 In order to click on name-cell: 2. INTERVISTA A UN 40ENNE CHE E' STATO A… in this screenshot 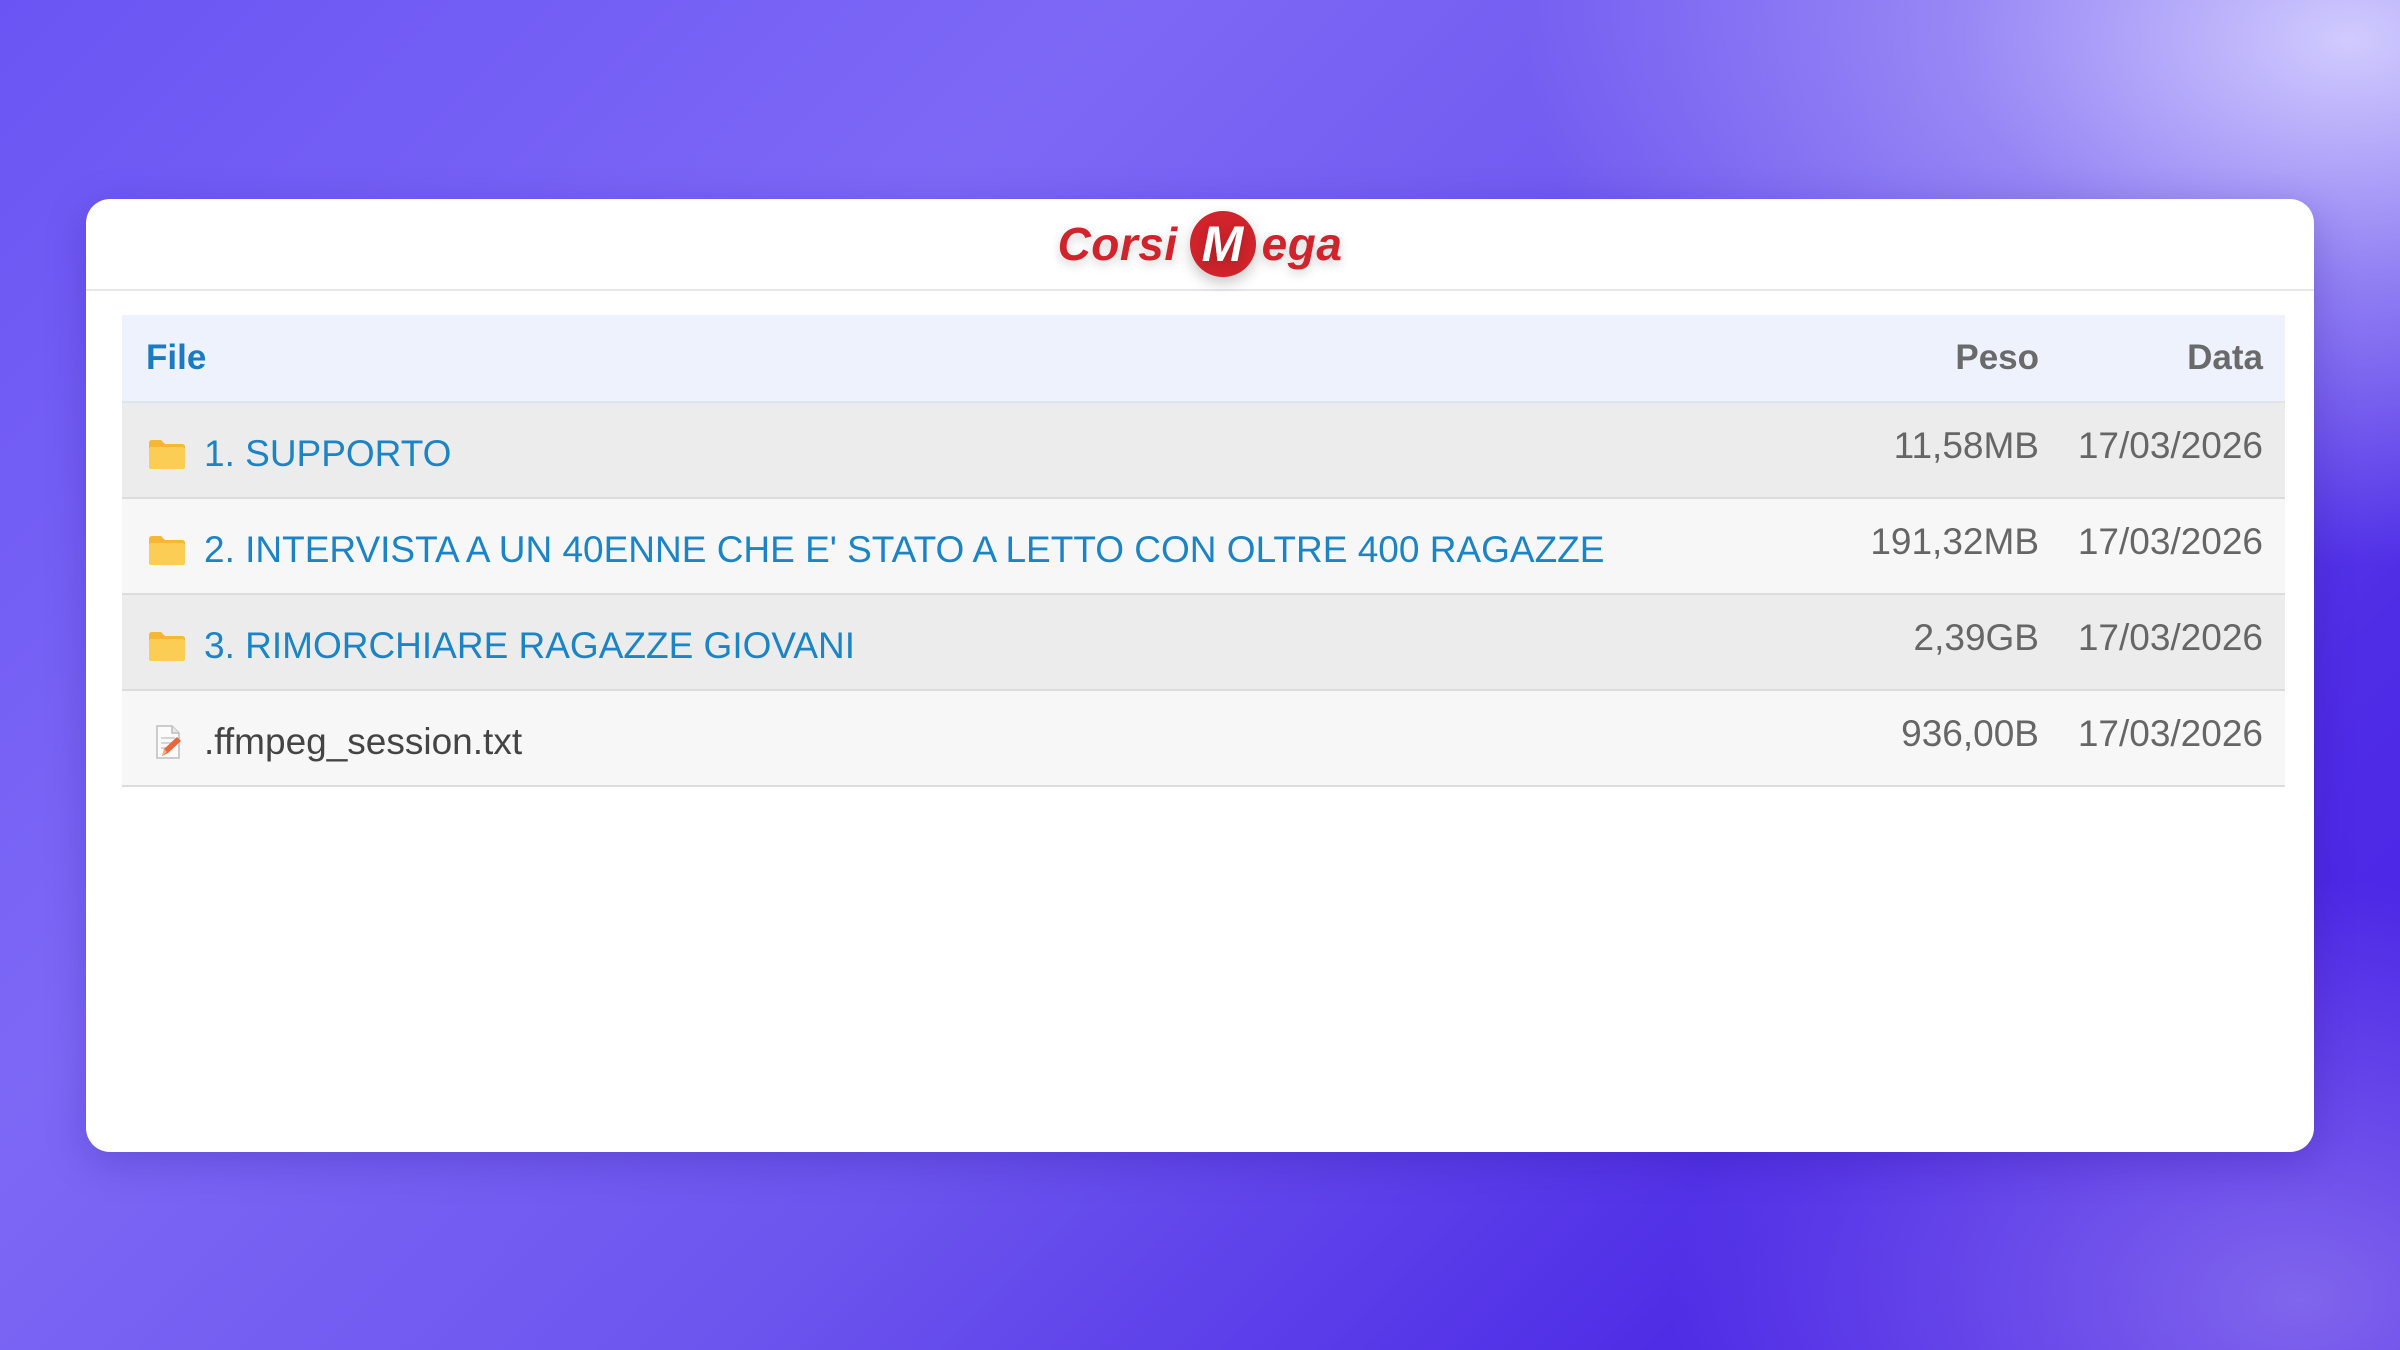, I will do `click(960, 550)`.